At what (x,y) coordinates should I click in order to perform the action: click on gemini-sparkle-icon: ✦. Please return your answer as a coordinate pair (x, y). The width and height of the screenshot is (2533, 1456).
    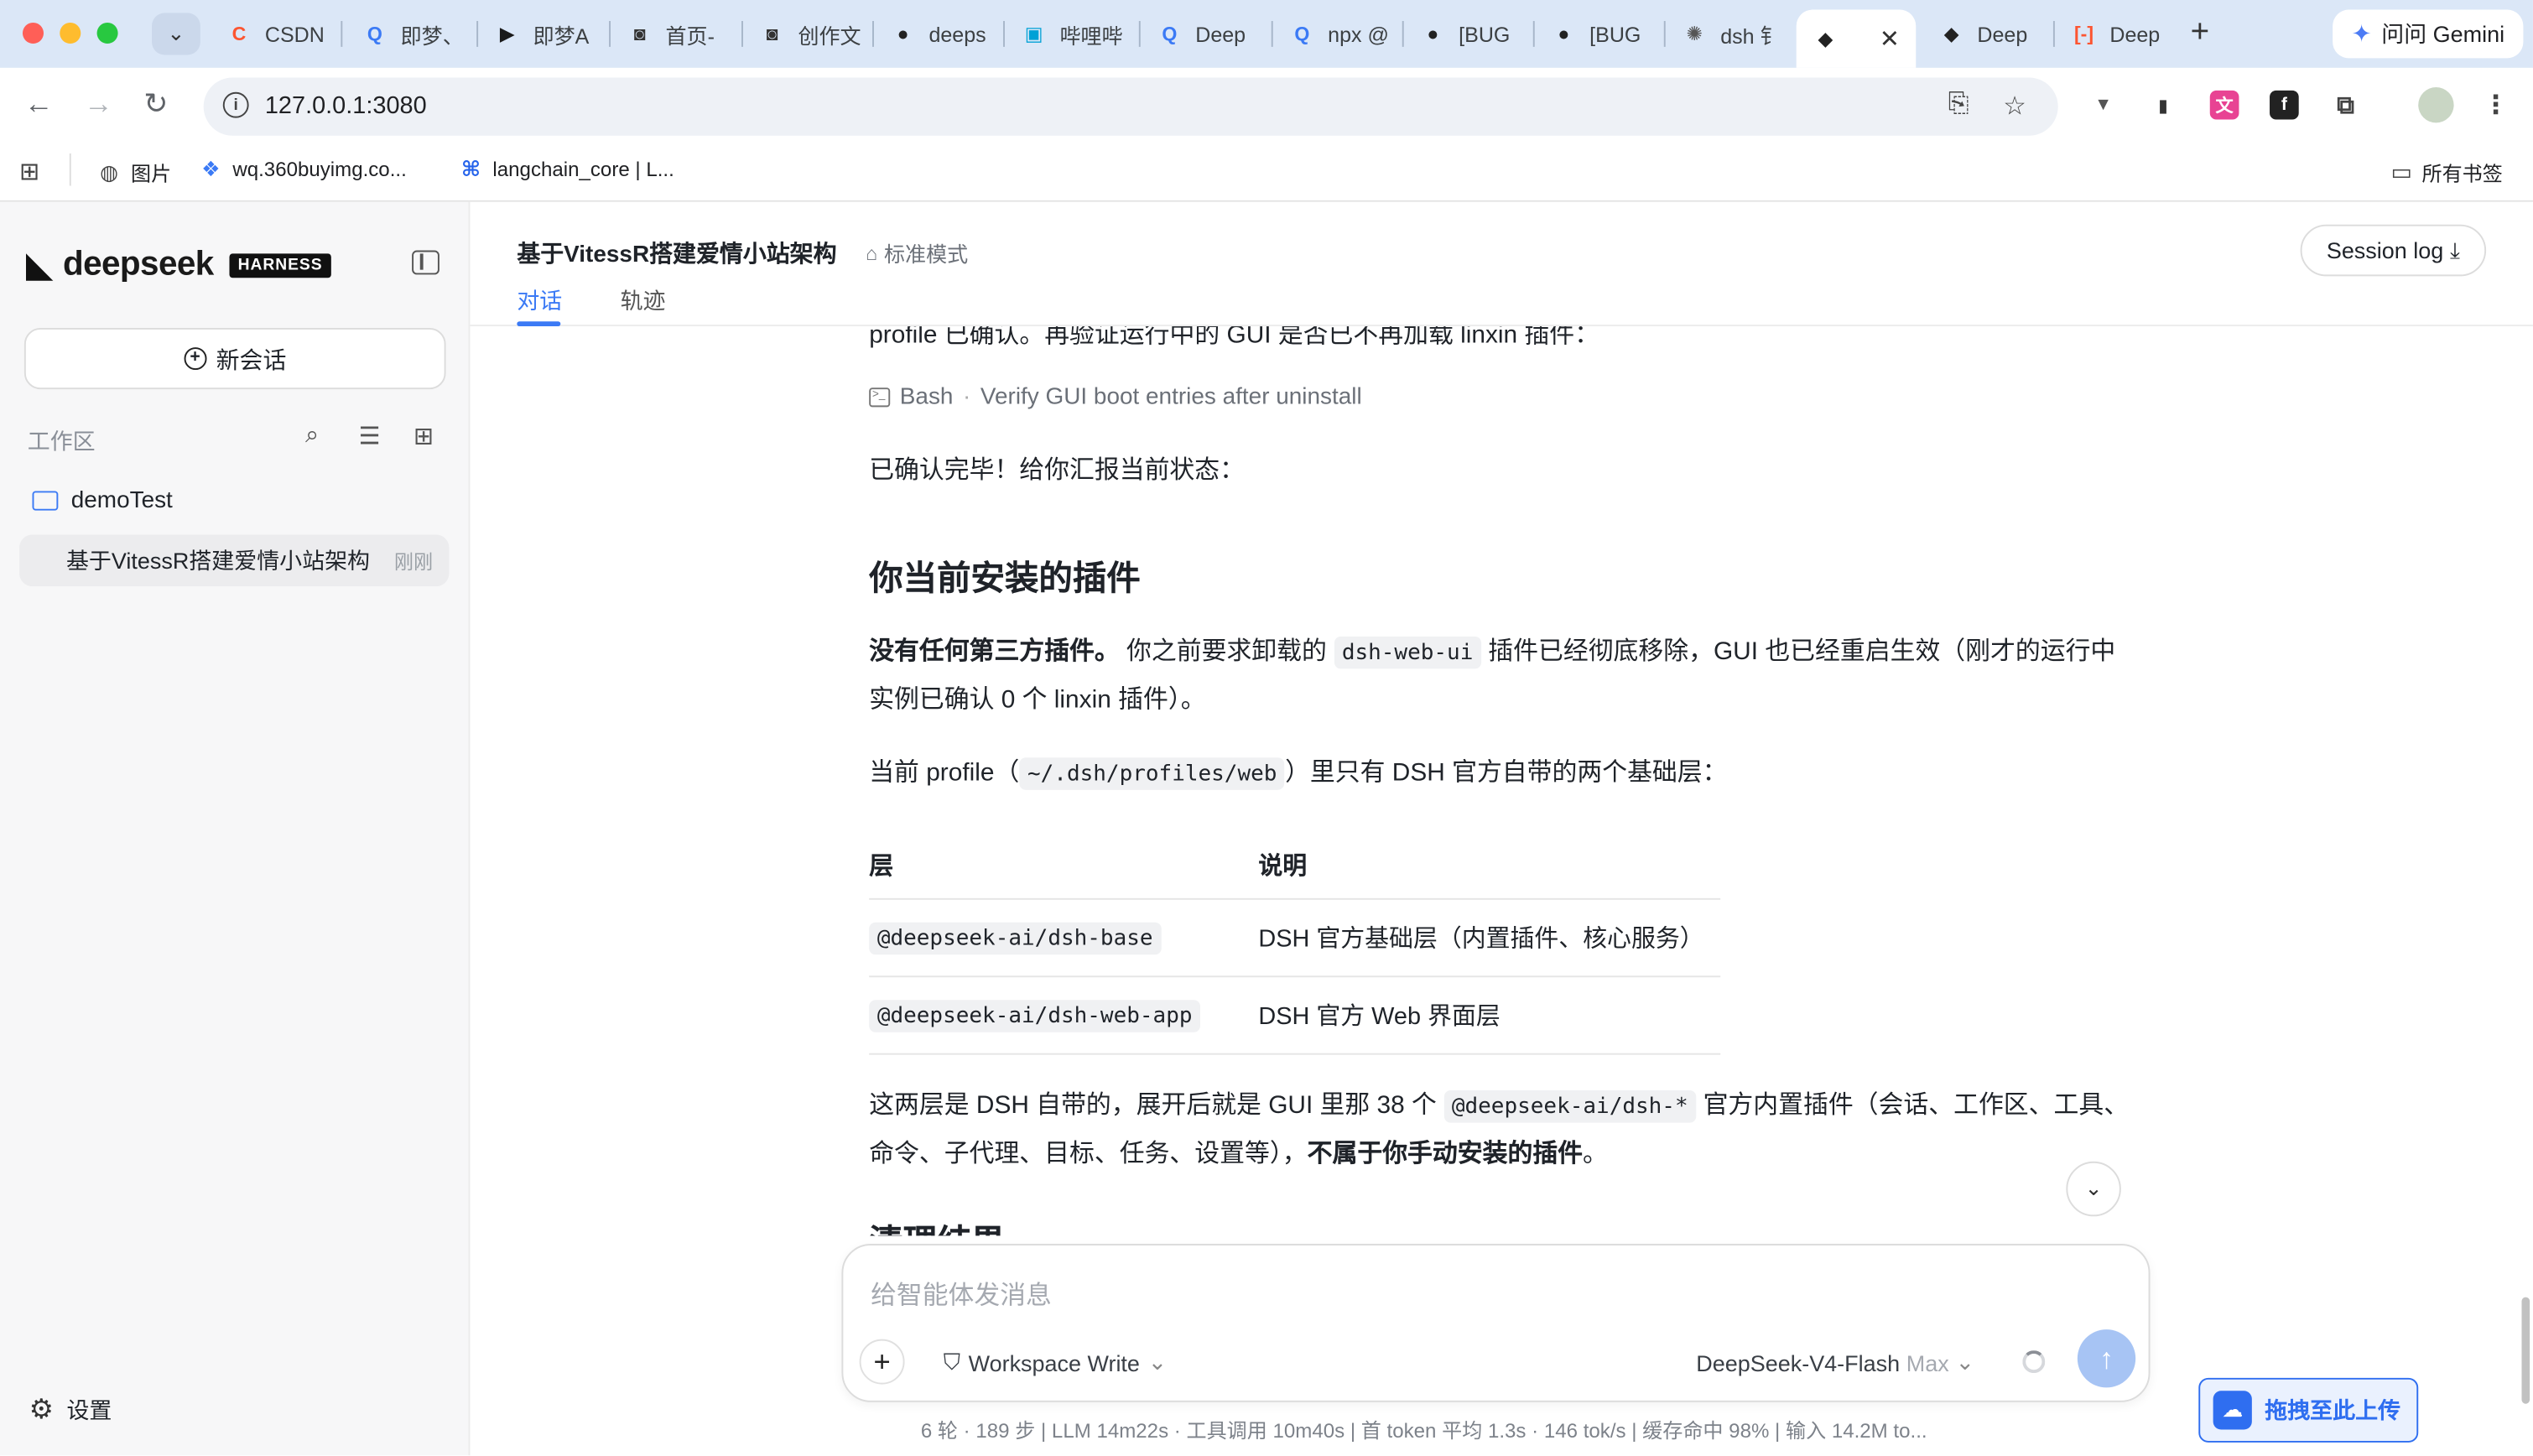
    Looking at the image, I should click on (2361, 35).